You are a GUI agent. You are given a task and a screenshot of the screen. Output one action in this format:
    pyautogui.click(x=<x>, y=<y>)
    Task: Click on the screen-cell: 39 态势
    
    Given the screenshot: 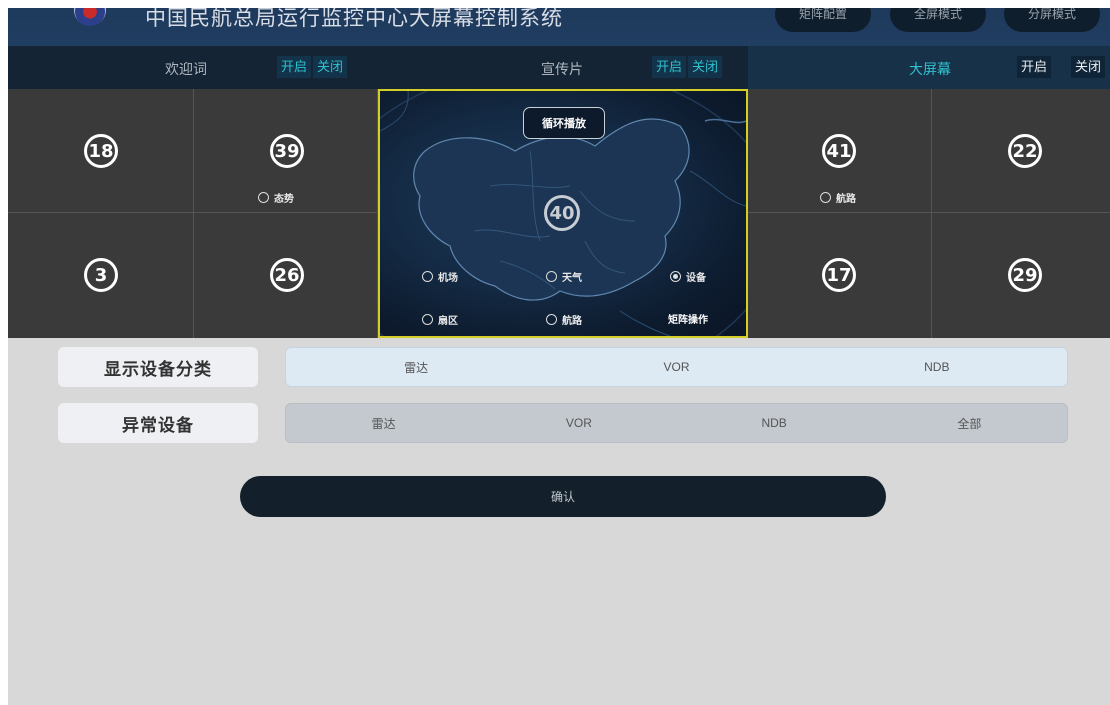 What is the action you would take?
    pyautogui.click(x=286, y=151)
    